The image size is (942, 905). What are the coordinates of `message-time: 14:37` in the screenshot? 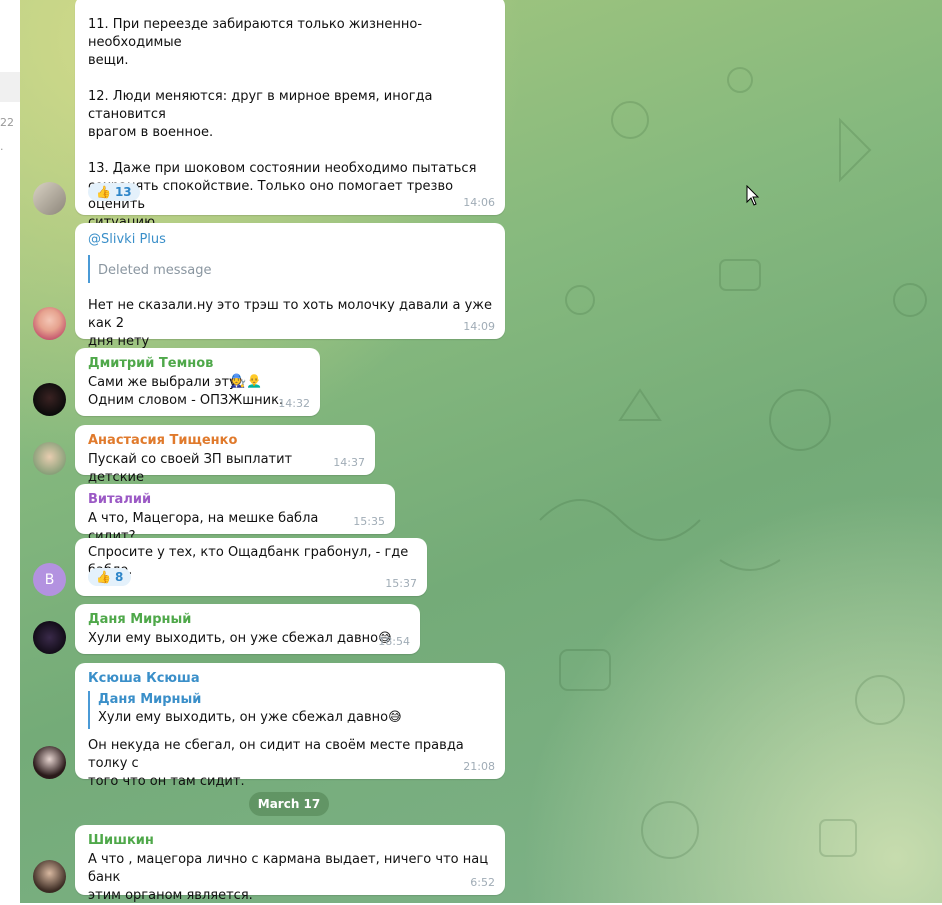 It's located at (349, 462).